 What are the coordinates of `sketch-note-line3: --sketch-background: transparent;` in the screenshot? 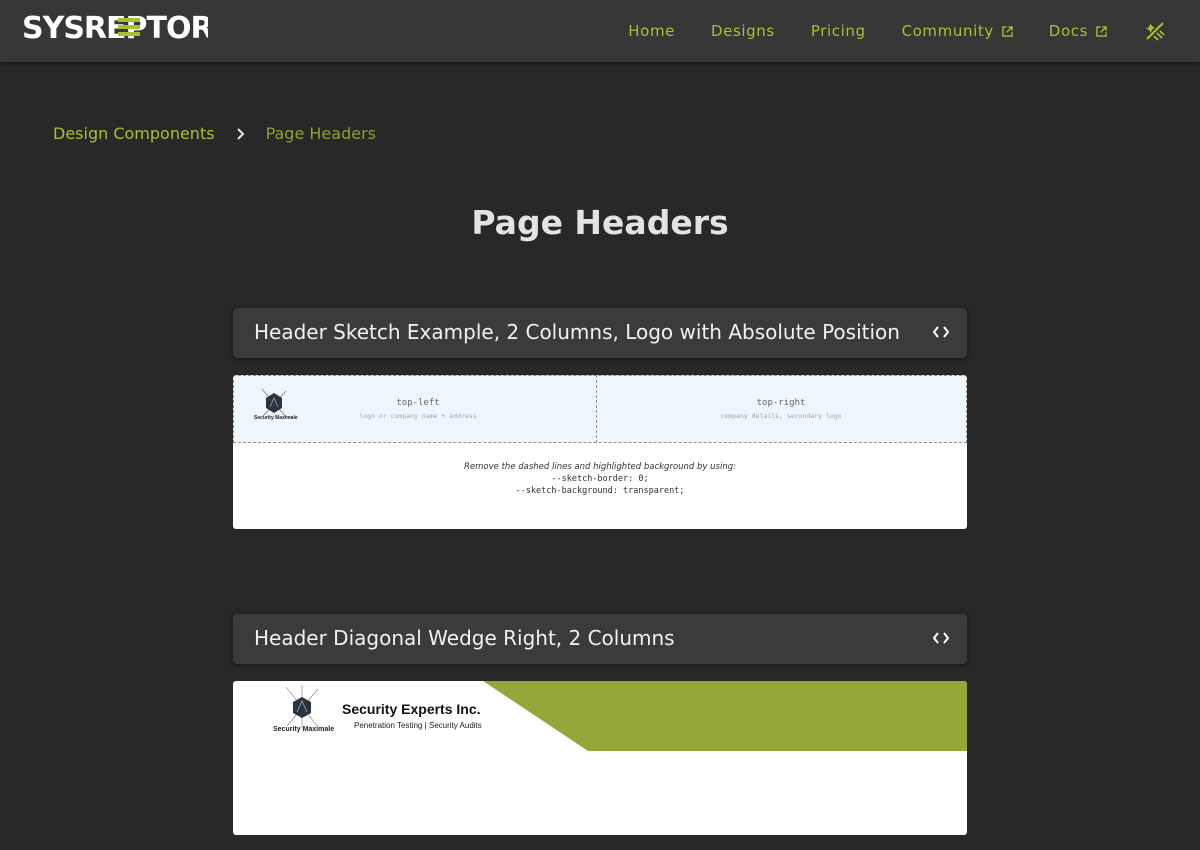 It's located at (600, 491).